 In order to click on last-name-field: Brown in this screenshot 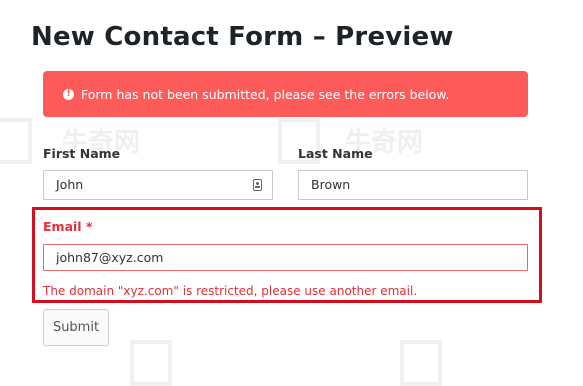, I will do `click(413, 185)`.